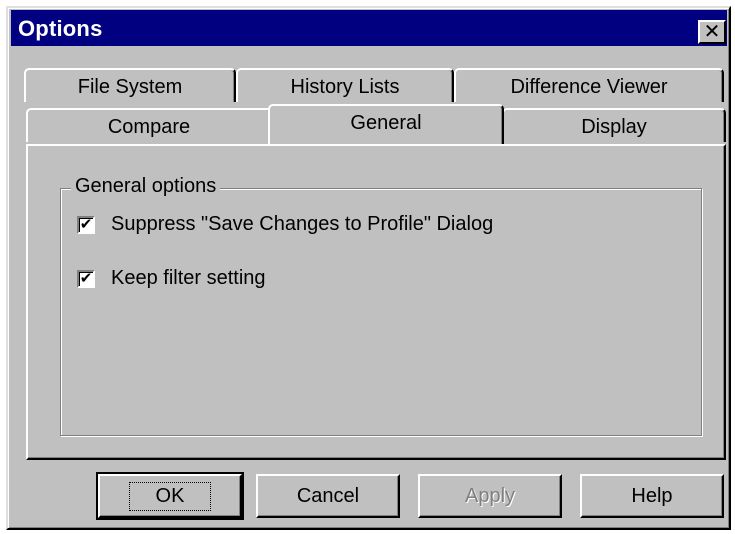 The width and height of the screenshot is (735, 534). I want to click on help-button: Help, so click(652, 496).